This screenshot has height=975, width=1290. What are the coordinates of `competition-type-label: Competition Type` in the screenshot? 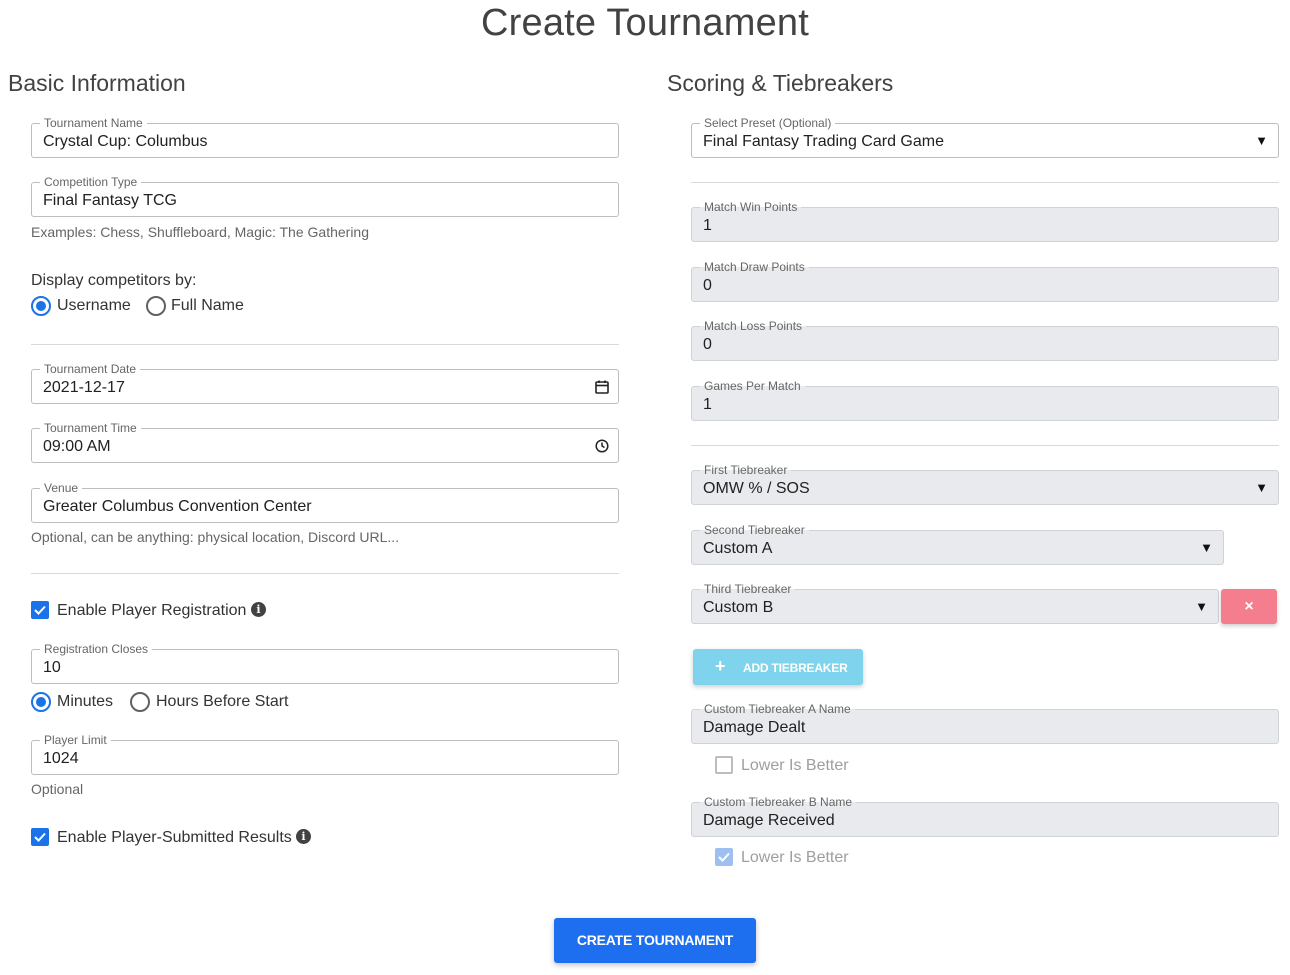 It's located at (91, 182).